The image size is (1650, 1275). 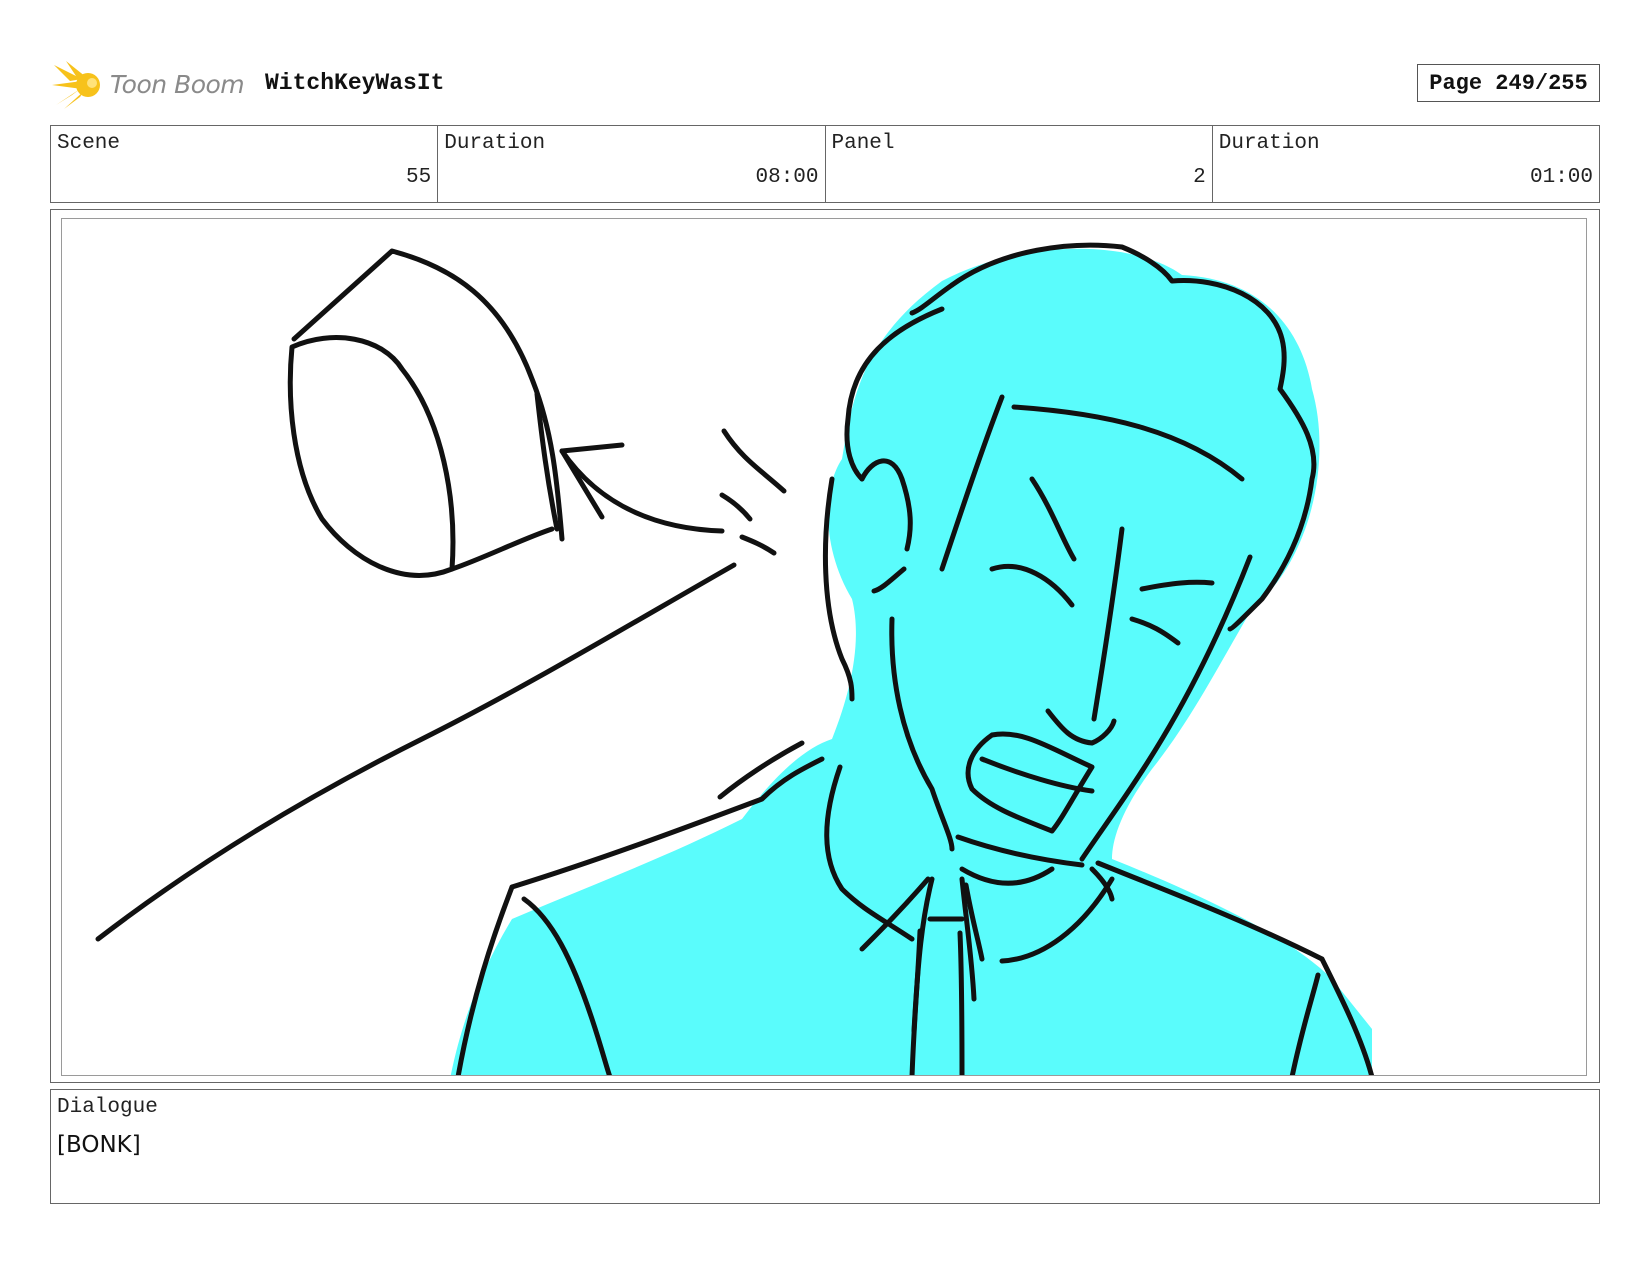 I want to click on toon-boom-logo: Toon Boom, so click(x=152, y=85).